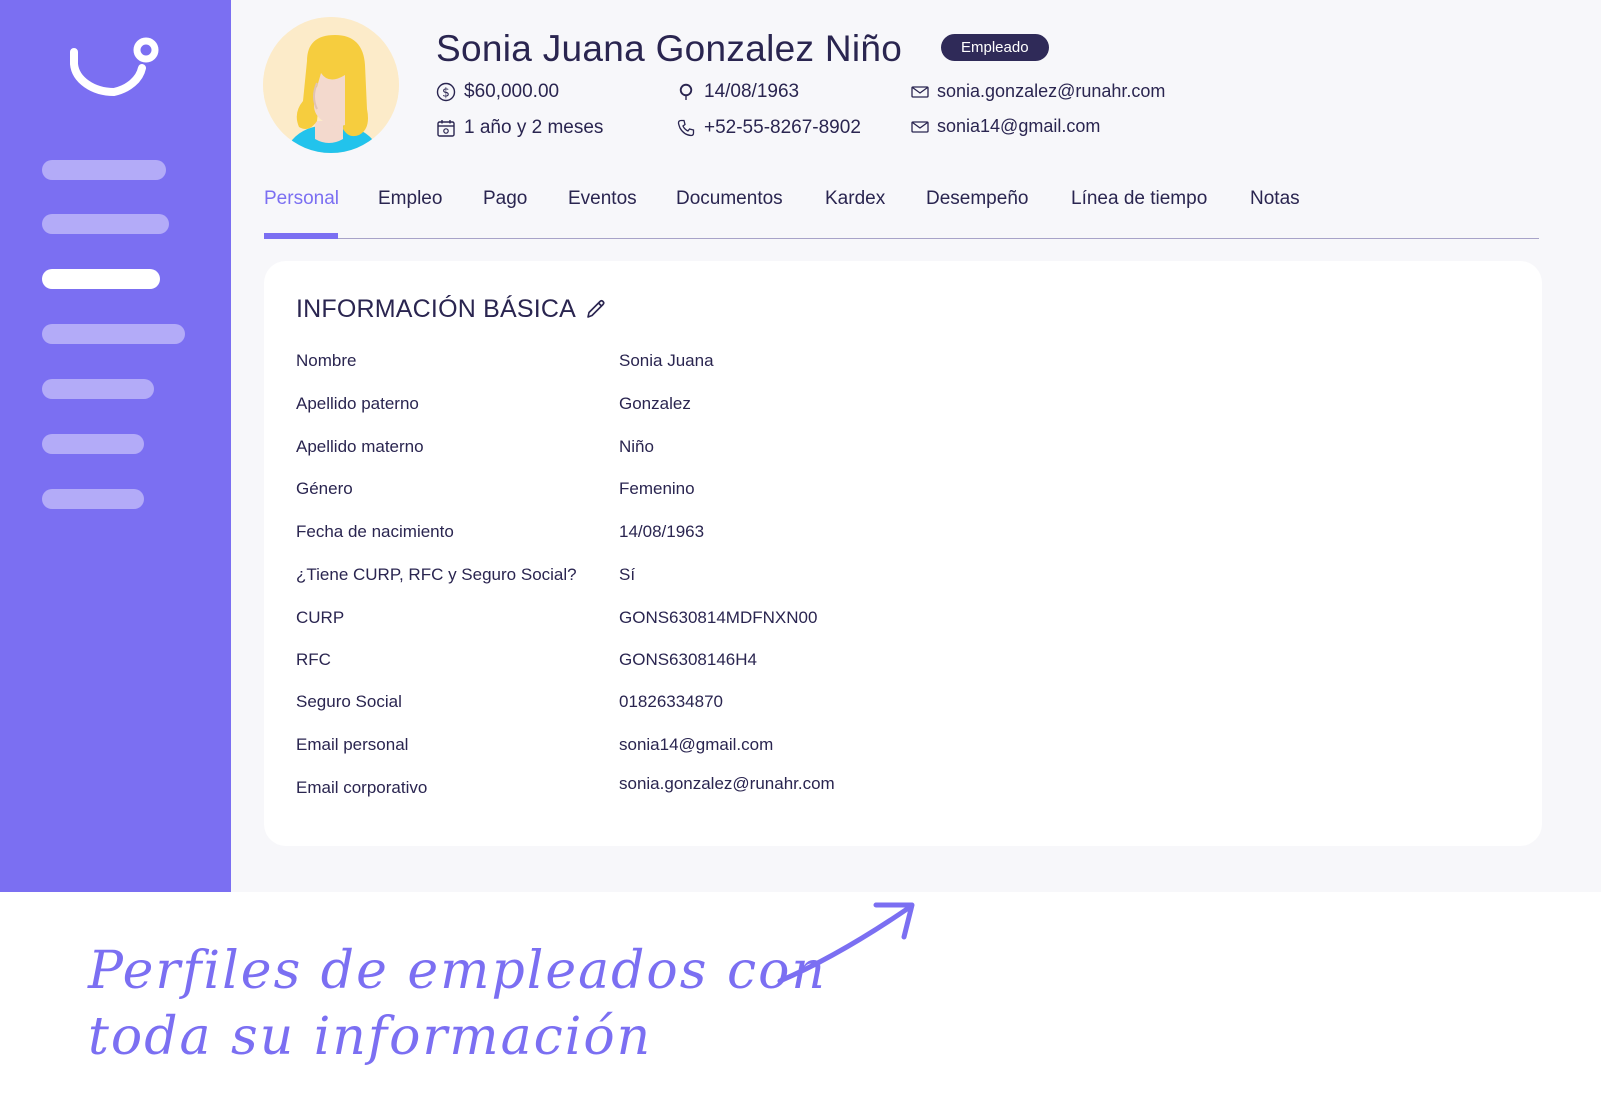  I want to click on tab-desempeno: Desempeño, so click(977, 199).